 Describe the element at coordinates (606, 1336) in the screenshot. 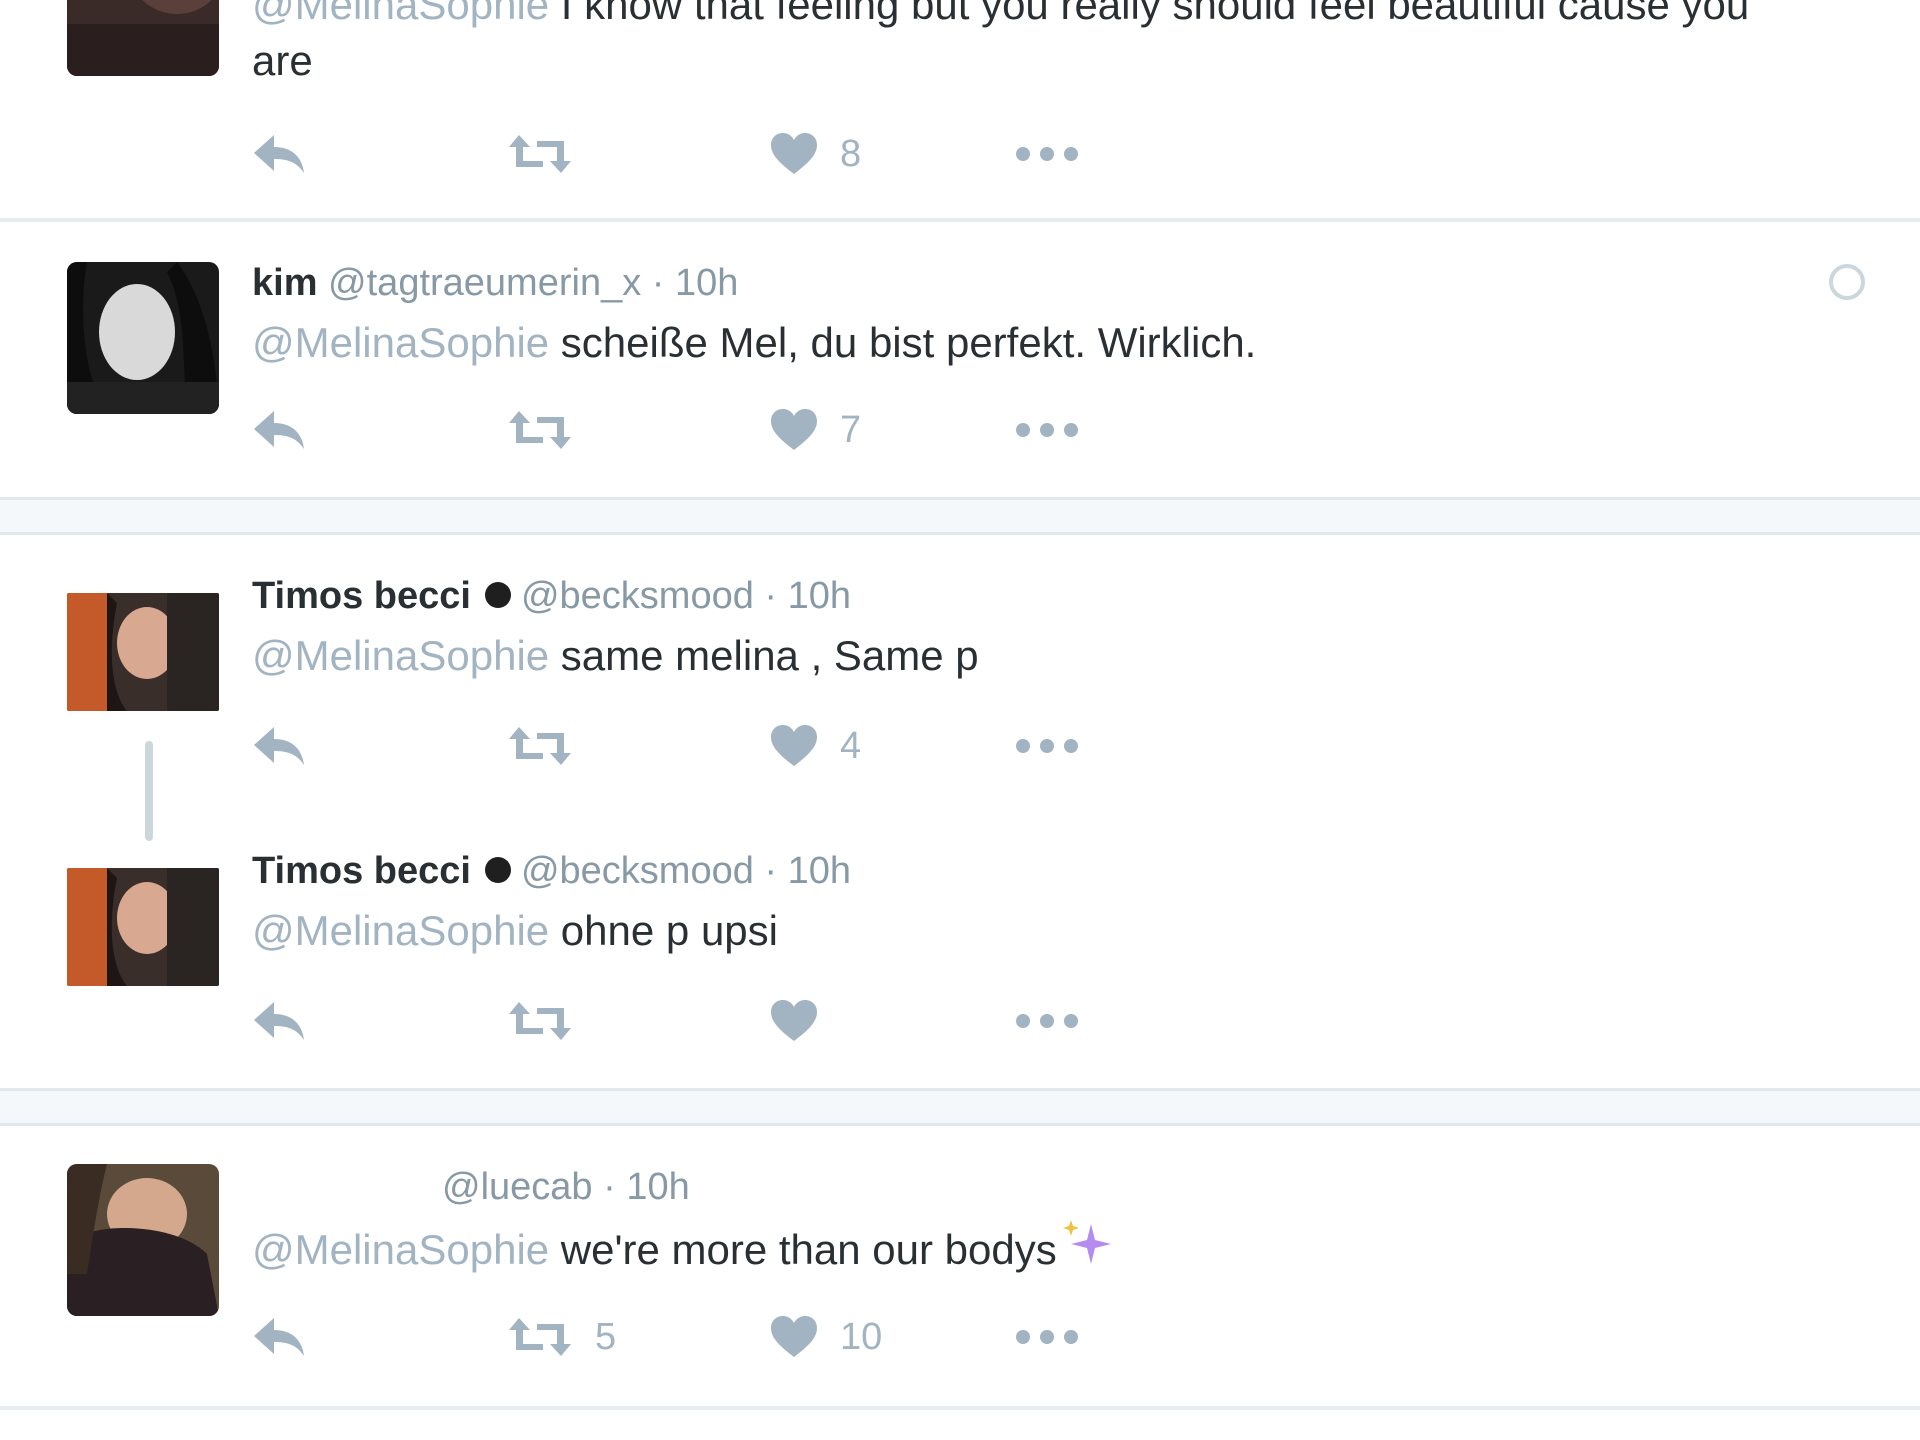

I see `retweet-count: 5` at that location.